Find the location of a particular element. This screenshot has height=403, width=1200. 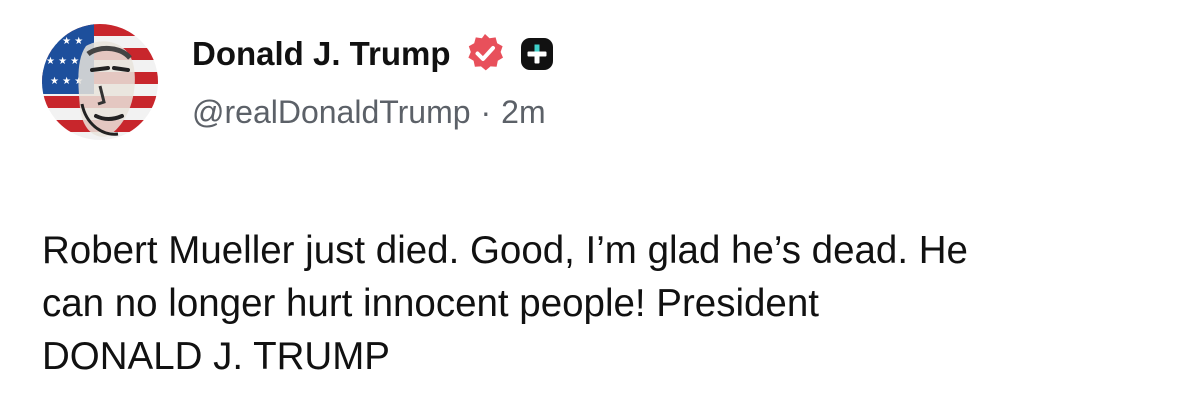

author-name-row: Donald J. Trump is located at coordinates (373, 54).